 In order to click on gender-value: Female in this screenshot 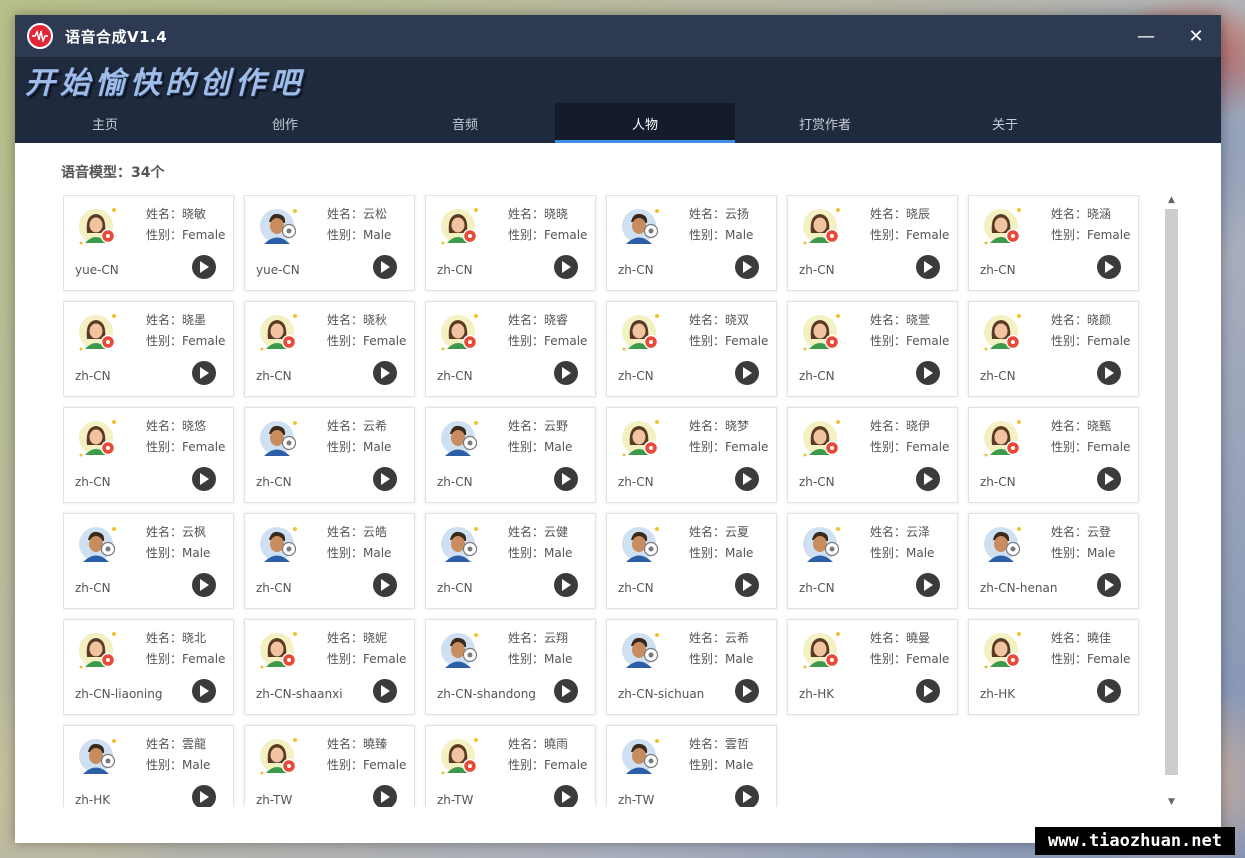, I will do `click(928, 447)`.